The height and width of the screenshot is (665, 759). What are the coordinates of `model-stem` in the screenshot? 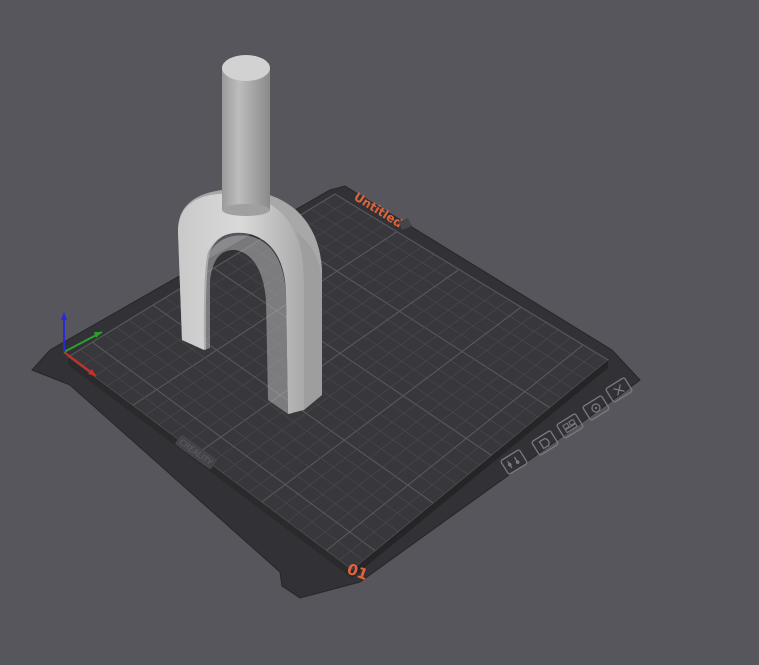 It's located at (246, 139).